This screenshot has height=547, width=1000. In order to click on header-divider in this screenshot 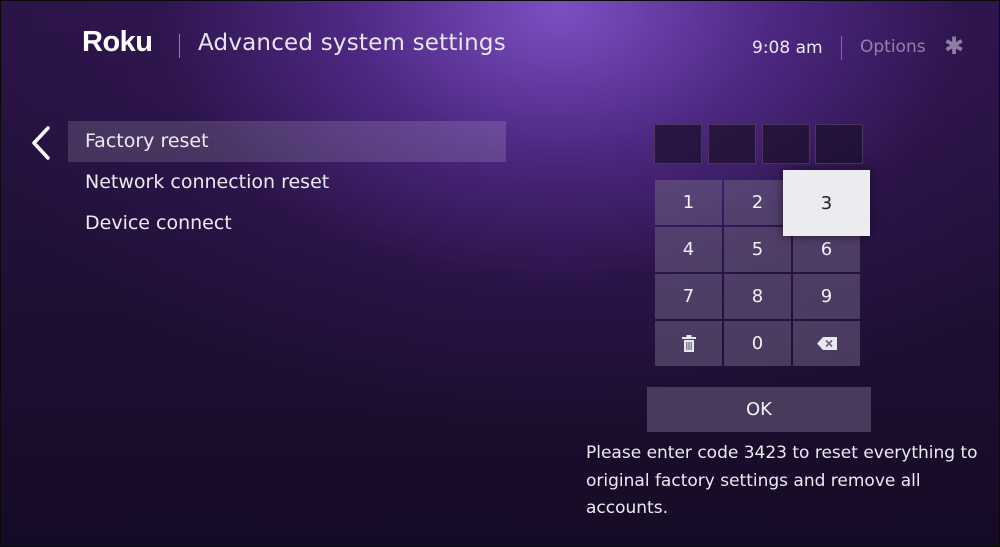, I will do `click(179, 46)`.